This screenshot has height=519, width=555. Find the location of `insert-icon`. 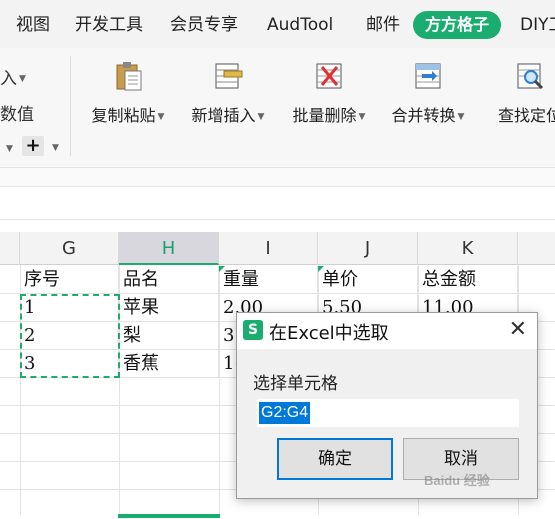

insert-icon is located at coordinates (229, 76).